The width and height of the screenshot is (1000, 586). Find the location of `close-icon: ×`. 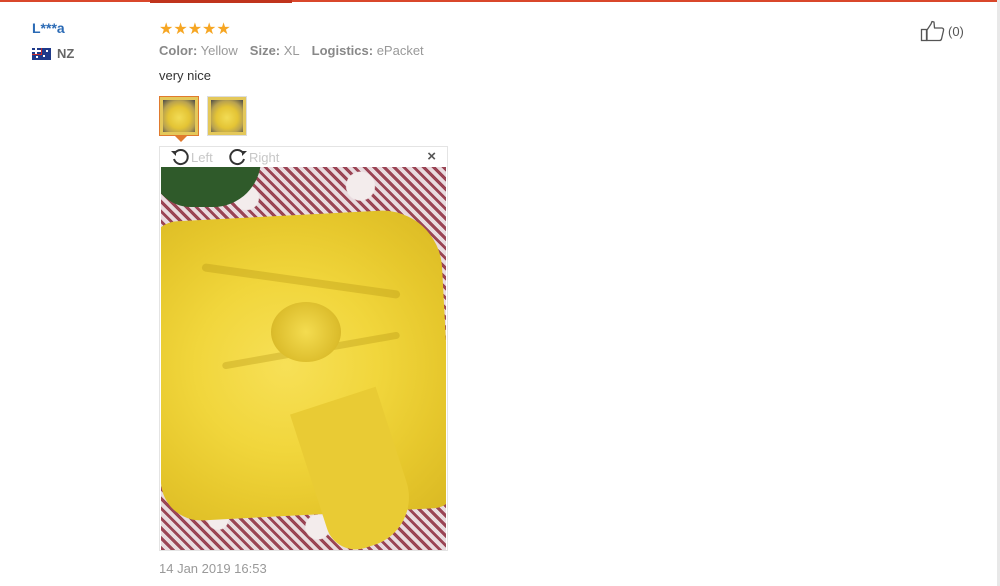

close-icon: × is located at coordinates (431, 156).